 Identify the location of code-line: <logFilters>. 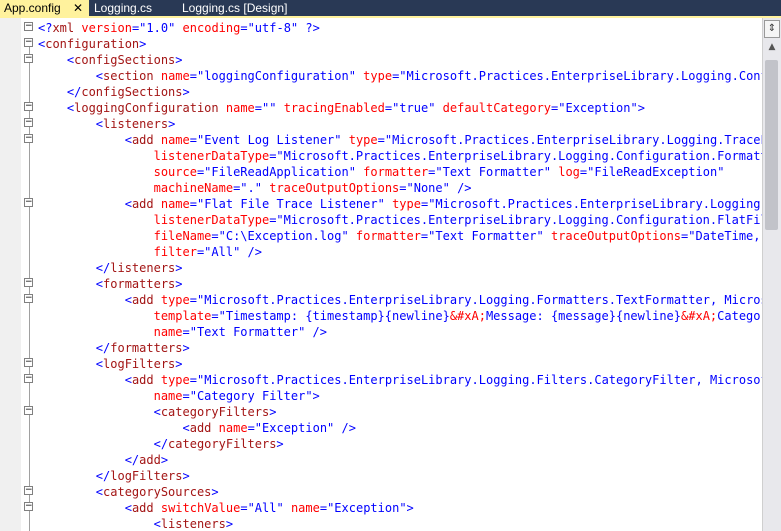
(110, 364).